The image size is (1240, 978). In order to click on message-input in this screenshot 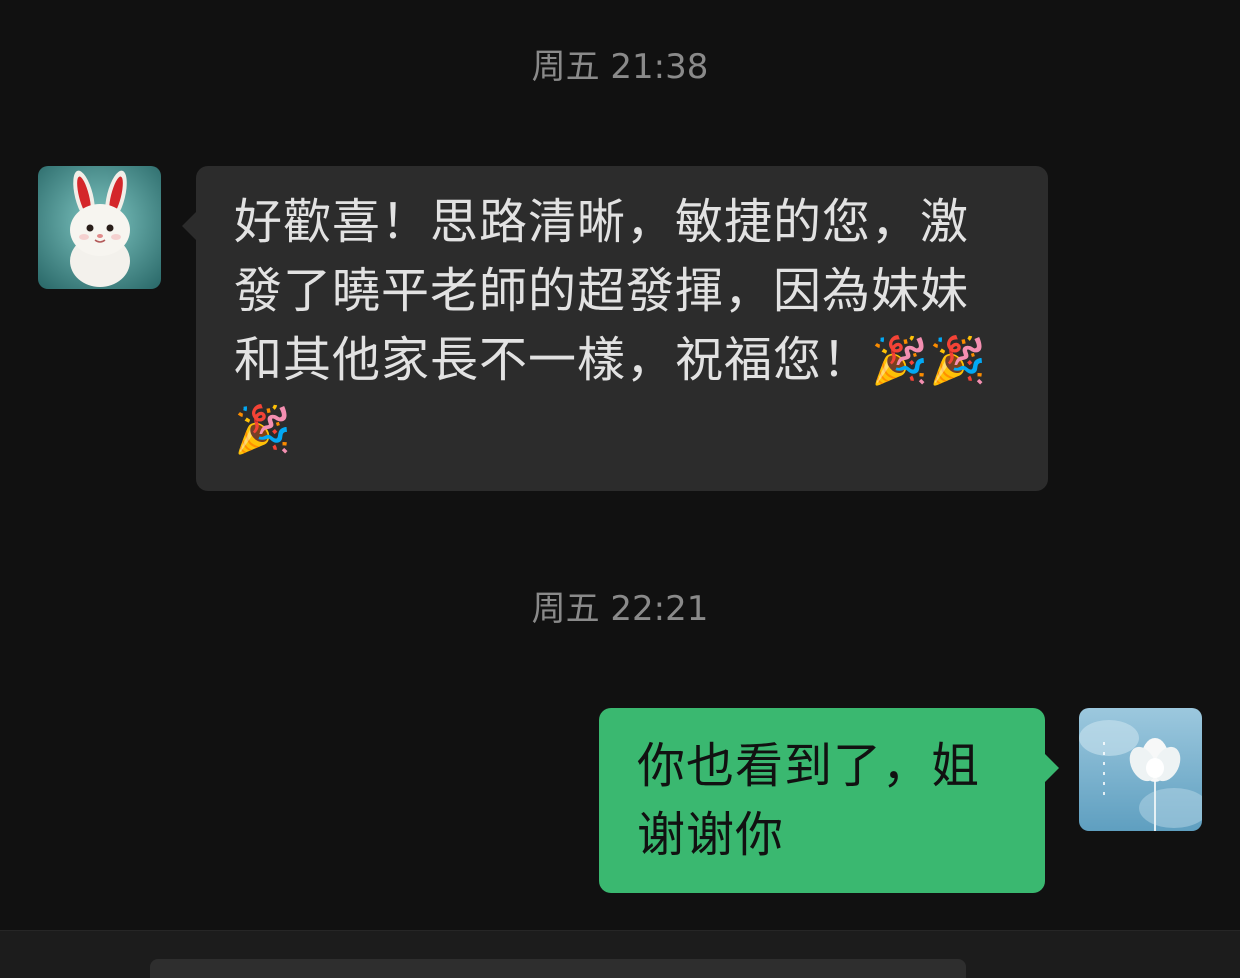, I will do `click(558, 968)`.